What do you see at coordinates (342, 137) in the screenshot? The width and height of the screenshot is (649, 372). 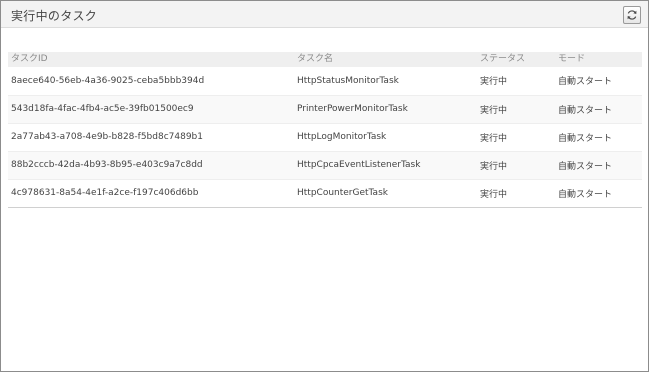 I see `task-name-cell: HttpLogMonitorTask` at bounding box center [342, 137].